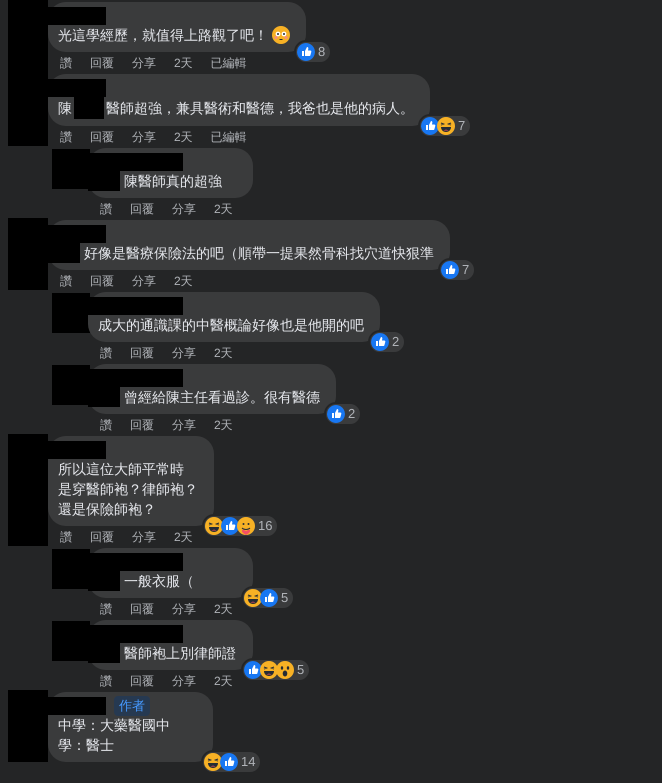 The width and height of the screenshot is (662, 783). What do you see at coordinates (260, 108) in the screenshot?
I see `comment-text: 醫師超強，兼具醫術和醫德，我爸也是他的病人。` at bounding box center [260, 108].